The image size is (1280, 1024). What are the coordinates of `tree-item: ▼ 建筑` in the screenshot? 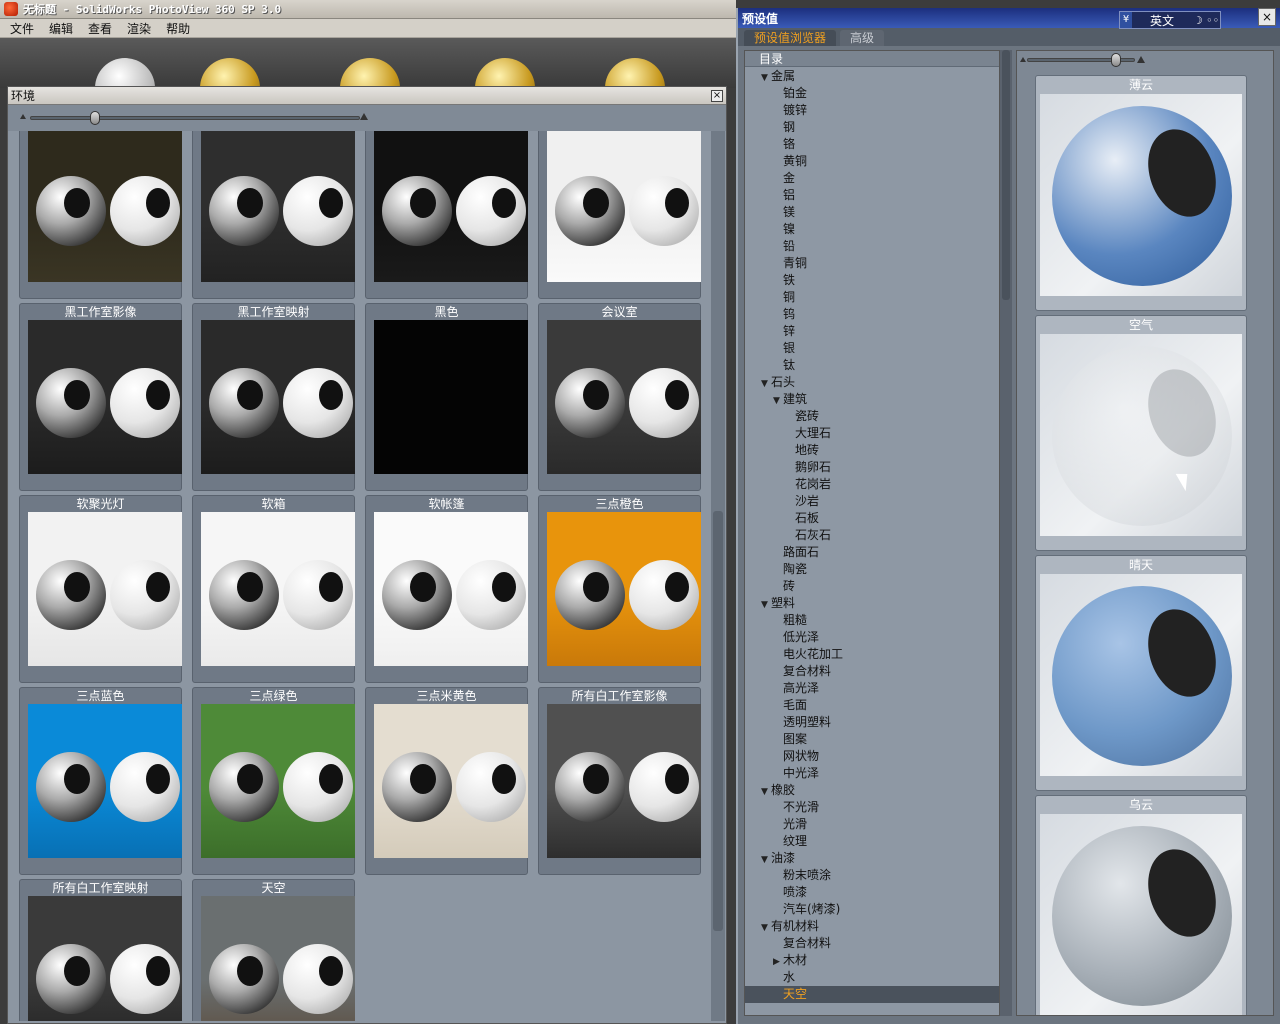 It's located at (872, 399).